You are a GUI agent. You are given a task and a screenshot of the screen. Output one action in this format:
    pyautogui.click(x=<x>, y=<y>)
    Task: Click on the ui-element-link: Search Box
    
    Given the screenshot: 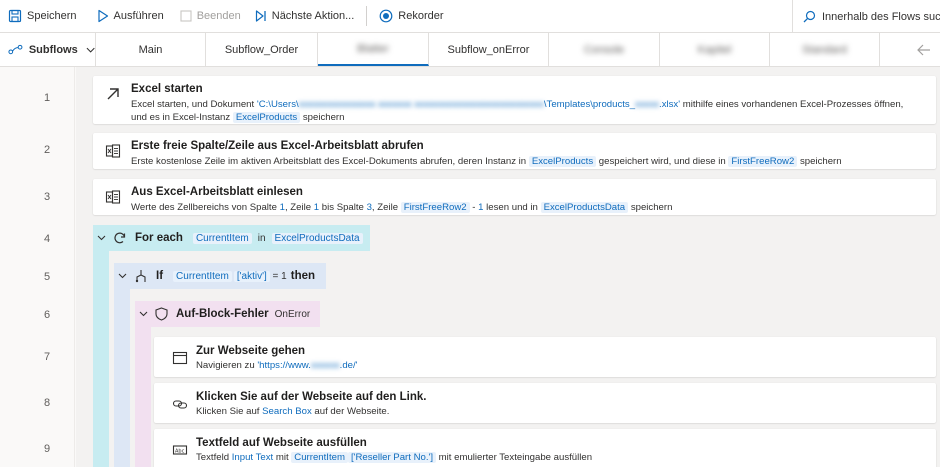 What is the action you would take?
    pyautogui.click(x=287, y=411)
    